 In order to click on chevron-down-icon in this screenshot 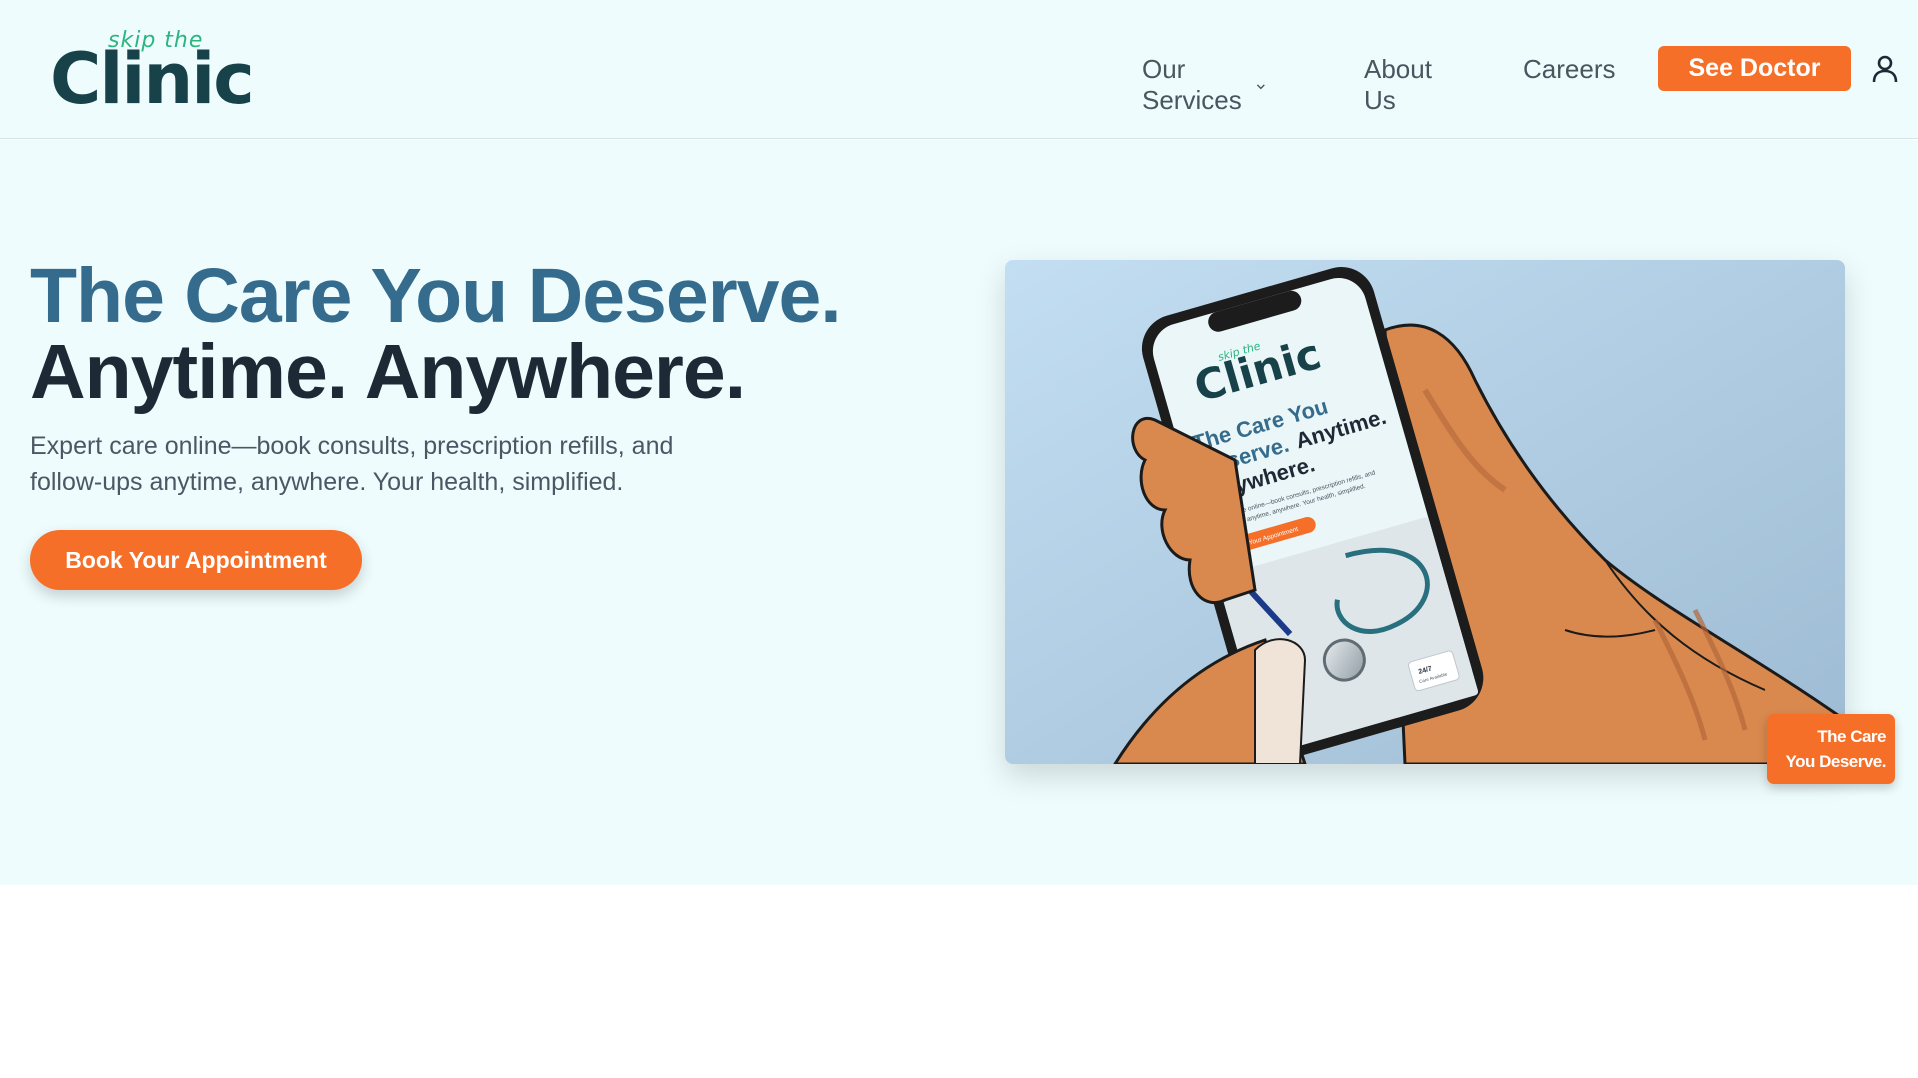, I will do `click(1260, 87)`.